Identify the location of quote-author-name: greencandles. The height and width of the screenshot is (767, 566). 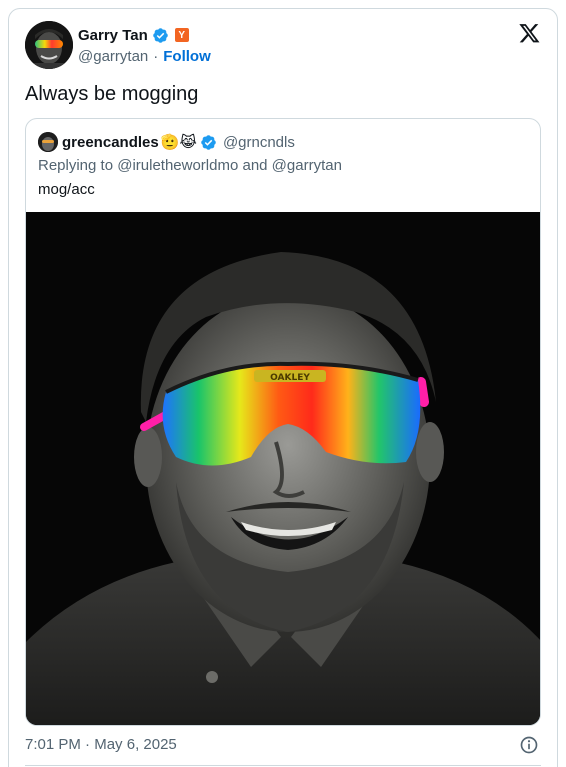
(110, 142).